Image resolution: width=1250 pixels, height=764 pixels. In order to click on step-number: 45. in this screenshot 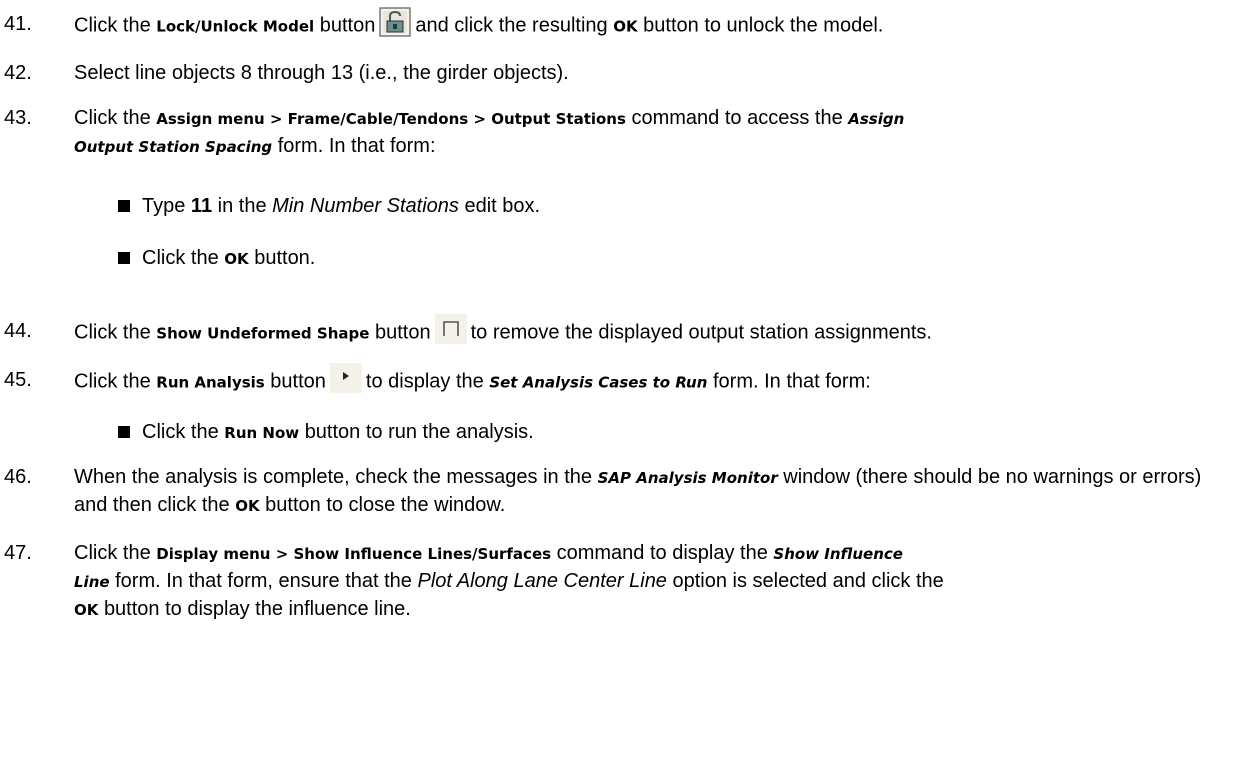, I will do `click(18, 380)`.